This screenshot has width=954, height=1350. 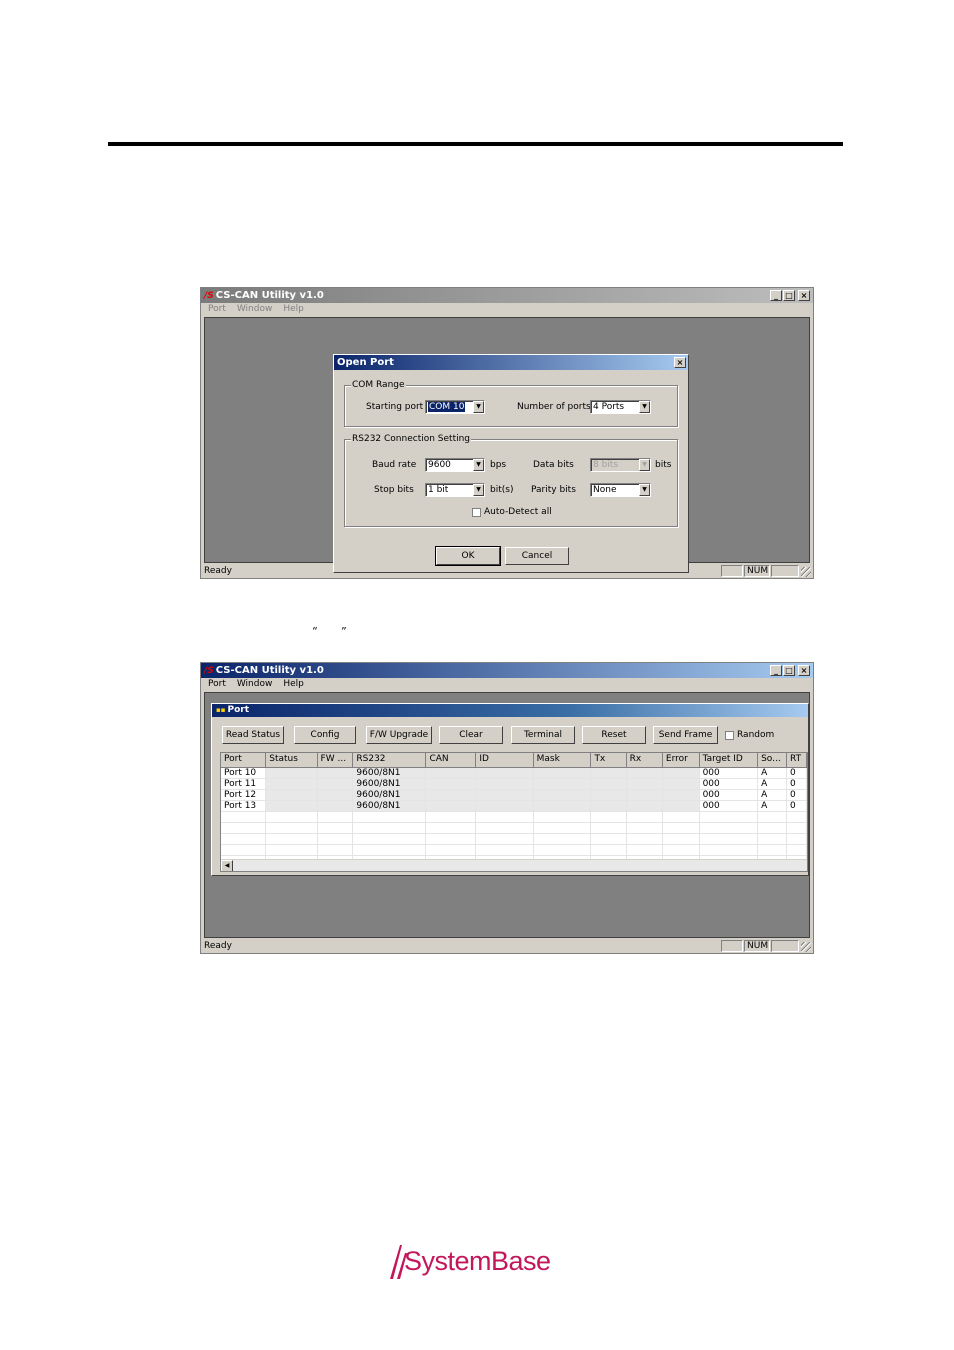 What do you see at coordinates (681, 760) in the screenshot?
I see `col-error: Error` at bounding box center [681, 760].